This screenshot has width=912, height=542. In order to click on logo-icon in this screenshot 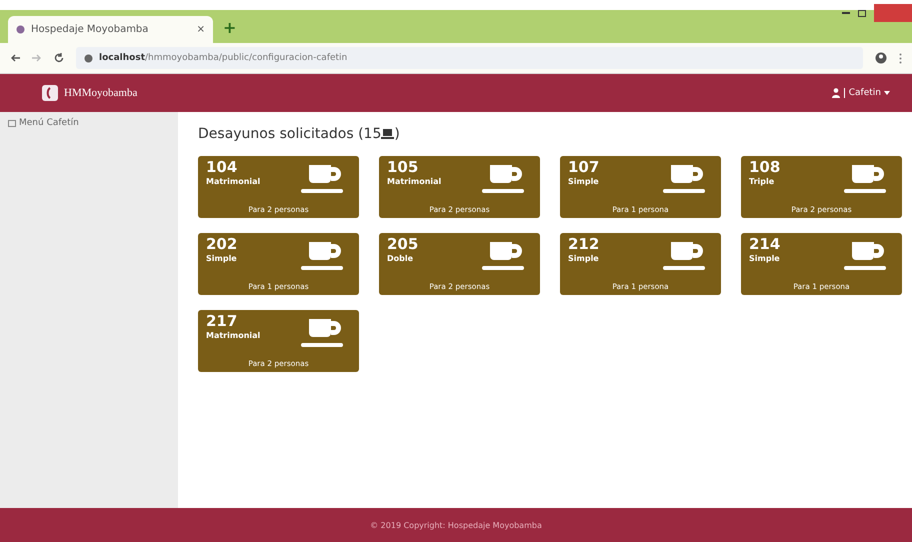, I will do `click(50, 93)`.